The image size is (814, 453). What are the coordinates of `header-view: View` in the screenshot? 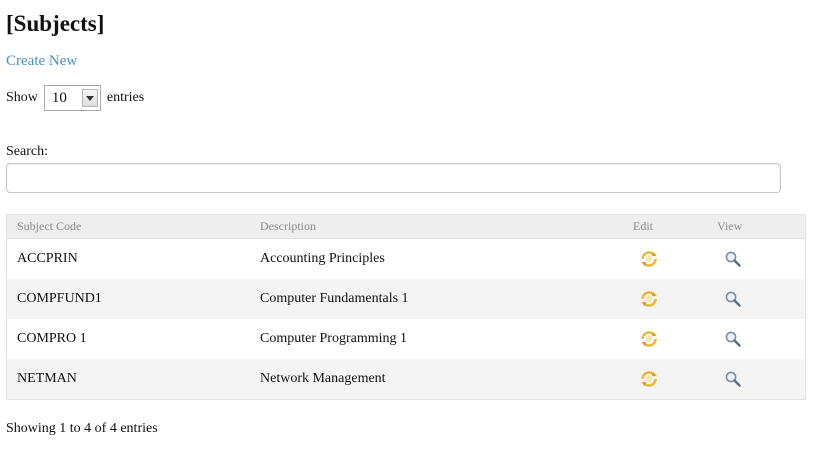 It's located at (756, 226).